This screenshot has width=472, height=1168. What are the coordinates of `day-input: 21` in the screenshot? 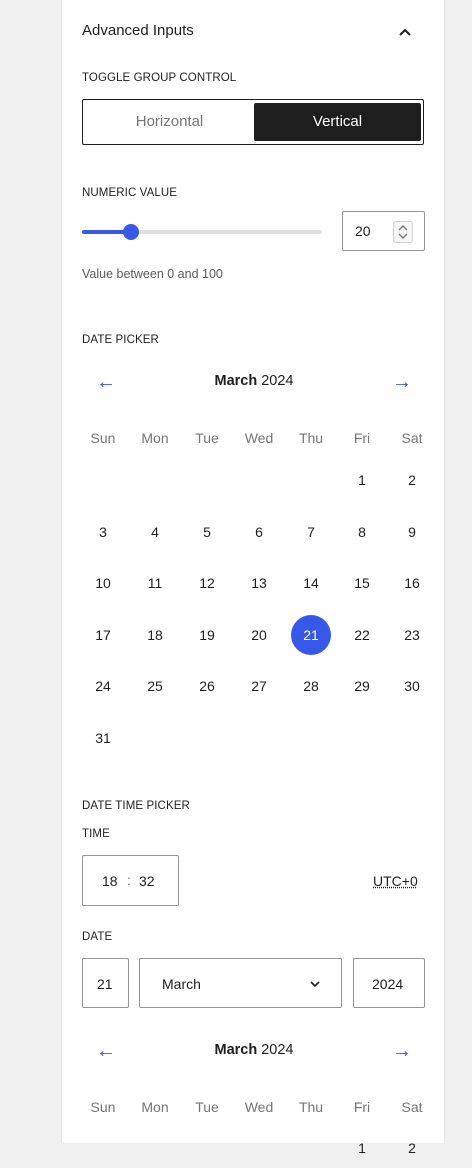 It's located at (105, 983).